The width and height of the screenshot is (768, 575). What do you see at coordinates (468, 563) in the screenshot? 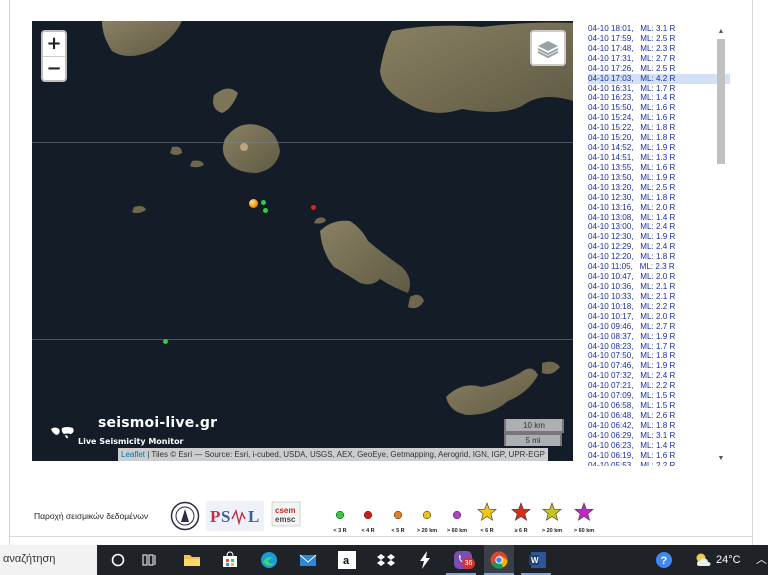
I see `viber-badge: 36` at bounding box center [468, 563].